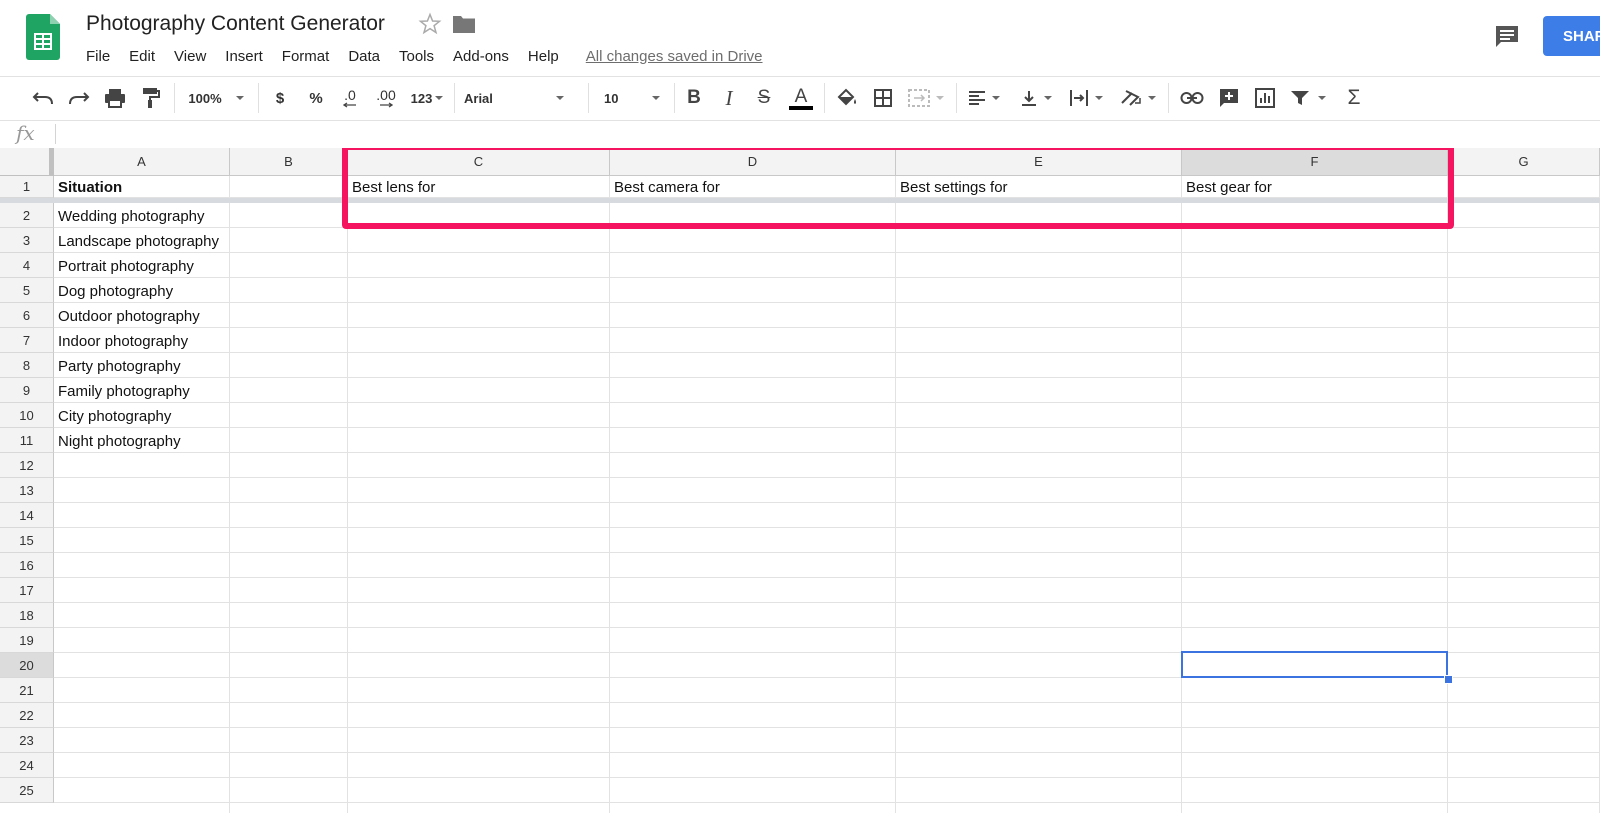 The image size is (1600, 813). What do you see at coordinates (350, 98) in the screenshot?
I see `decrease-decimal-button: .0` at bounding box center [350, 98].